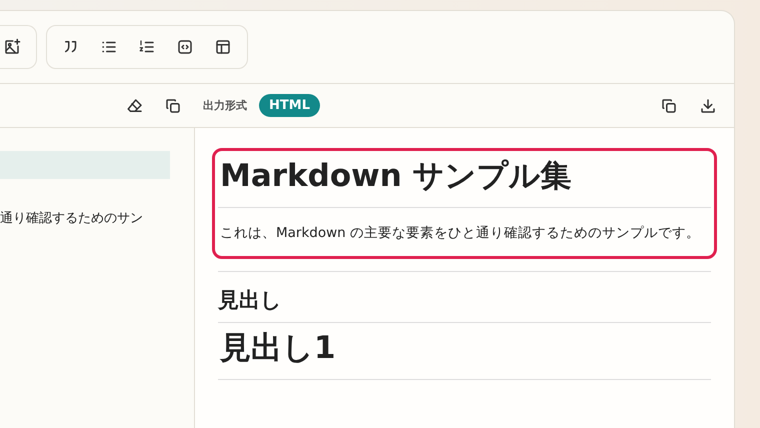  Describe the element at coordinates (464, 297) in the screenshot. I see `heading: 見出し` at that location.